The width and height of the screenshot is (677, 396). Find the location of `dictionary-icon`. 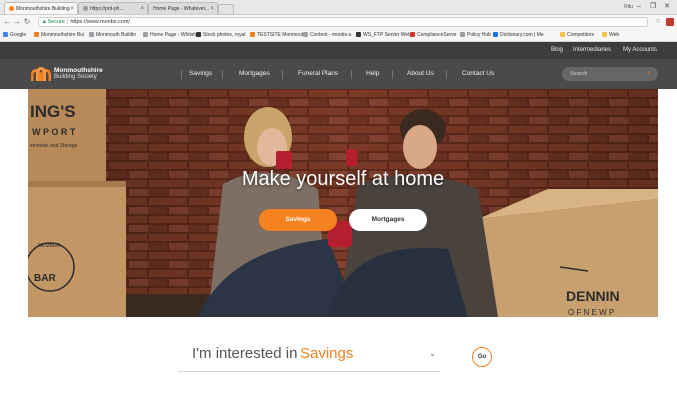

dictionary-icon is located at coordinates (495, 35).